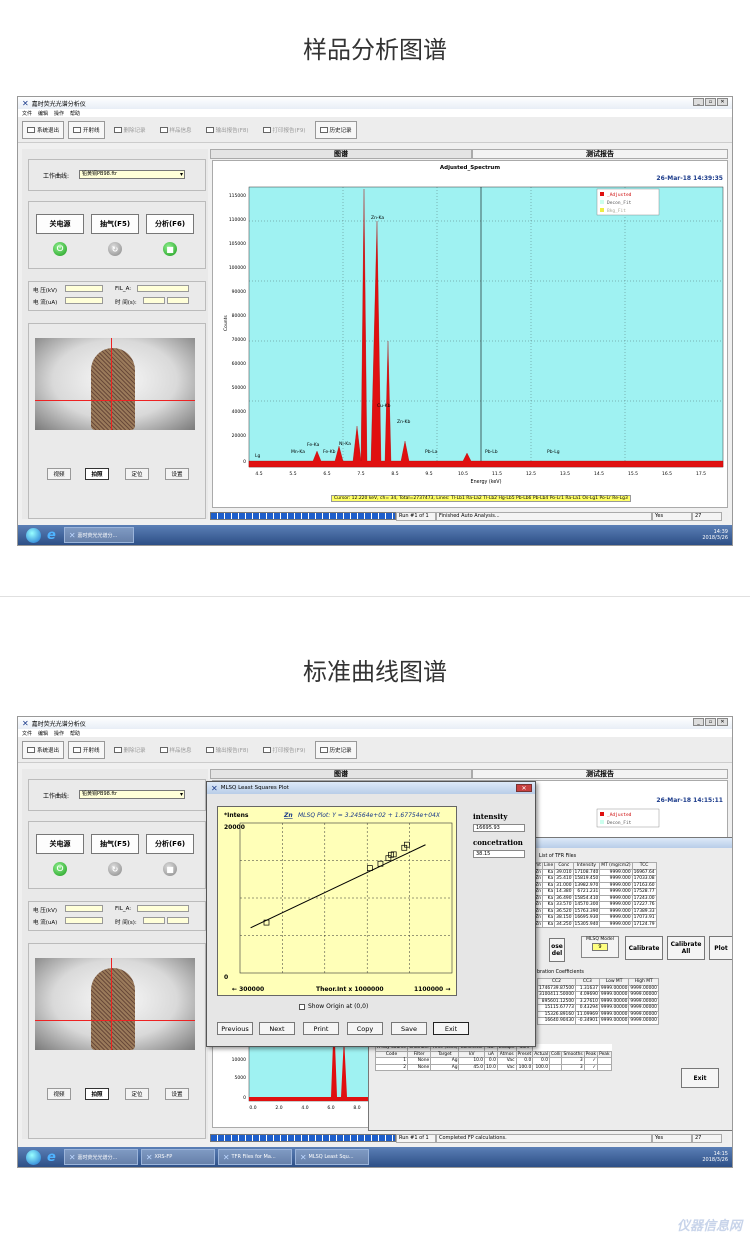 The width and height of the screenshot is (750, 1242). Describe the element at coordinates (700, 1078) in the screenshot. I see `tfr-exit-button: Exit` at that location.